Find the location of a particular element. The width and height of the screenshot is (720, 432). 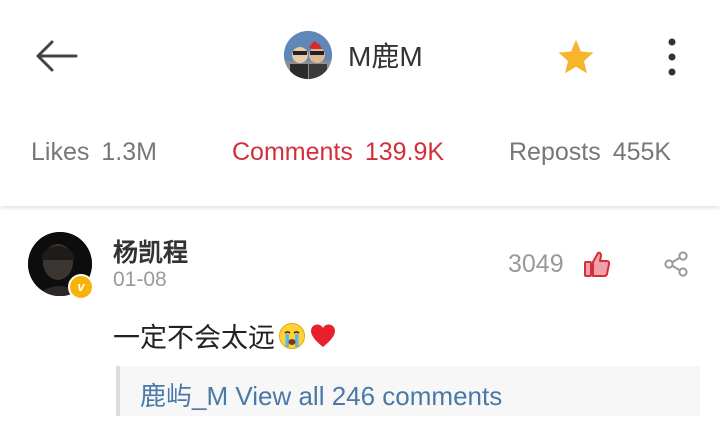

profile-avatar is located at coordinates (308, 55).